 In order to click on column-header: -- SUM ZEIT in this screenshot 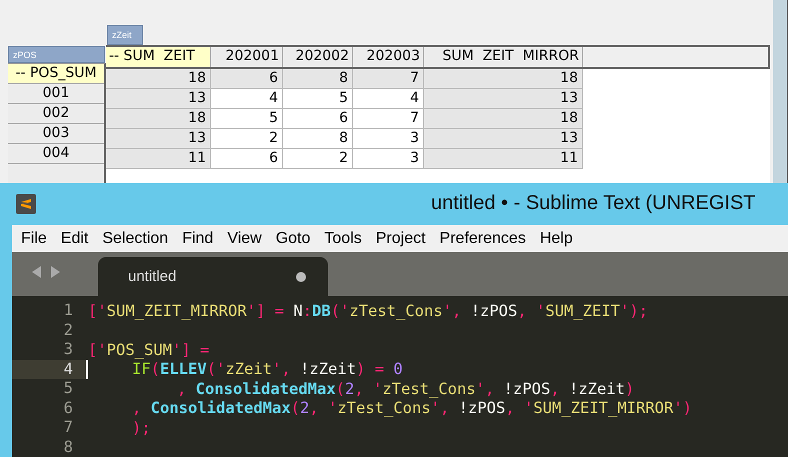, I will do `click(158, 57)`.